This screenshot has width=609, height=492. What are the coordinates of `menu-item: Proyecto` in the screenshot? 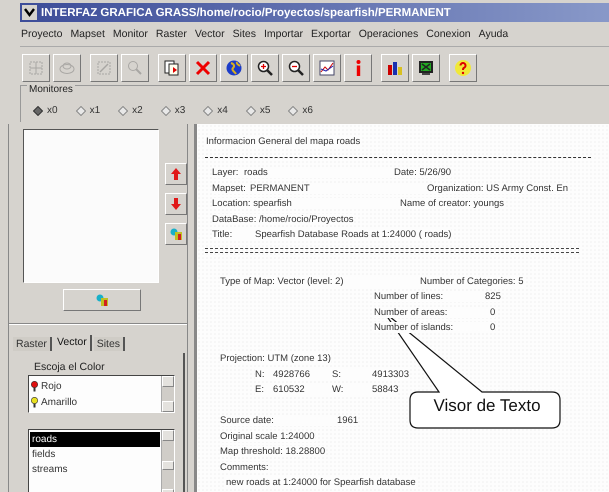 It's located at (41, 34).